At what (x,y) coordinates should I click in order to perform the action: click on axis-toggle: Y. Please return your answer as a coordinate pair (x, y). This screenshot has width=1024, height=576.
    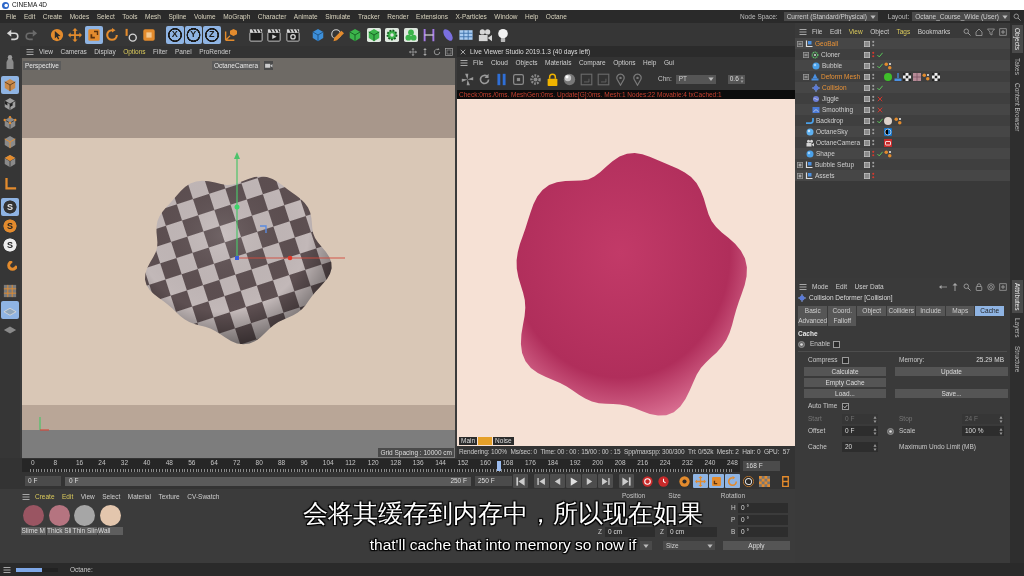
    Looking at the image, I should click on (193, 34).